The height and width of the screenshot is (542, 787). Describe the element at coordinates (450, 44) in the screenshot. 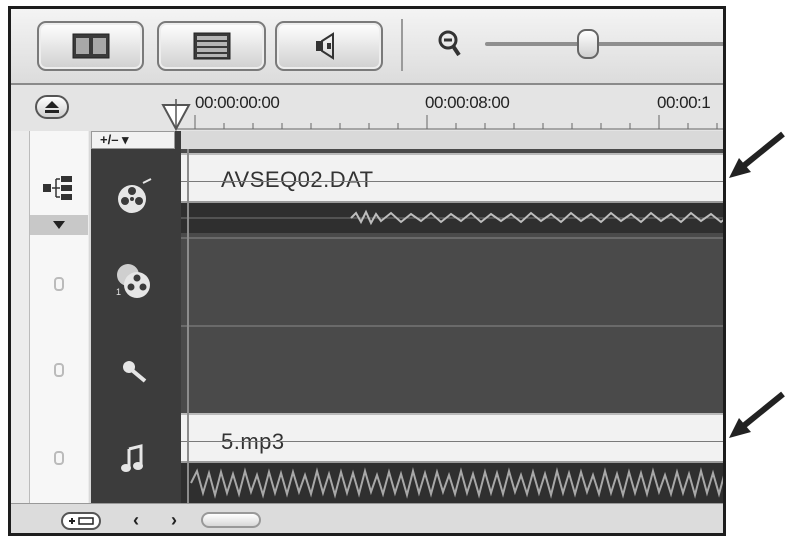

I see `zoom-out-icon` at that location.